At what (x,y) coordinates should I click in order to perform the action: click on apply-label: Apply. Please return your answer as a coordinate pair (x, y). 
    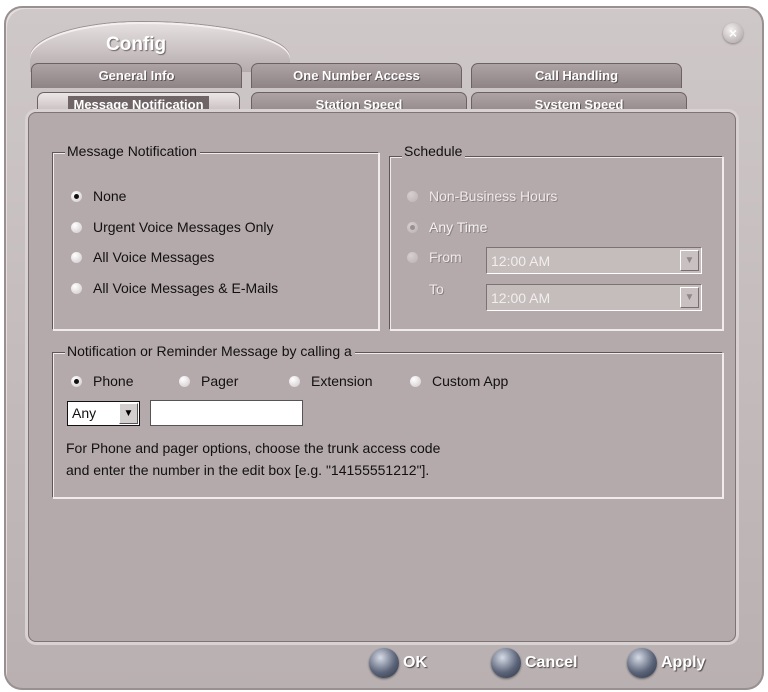
    Looking at the image, I should click on (683, 662).